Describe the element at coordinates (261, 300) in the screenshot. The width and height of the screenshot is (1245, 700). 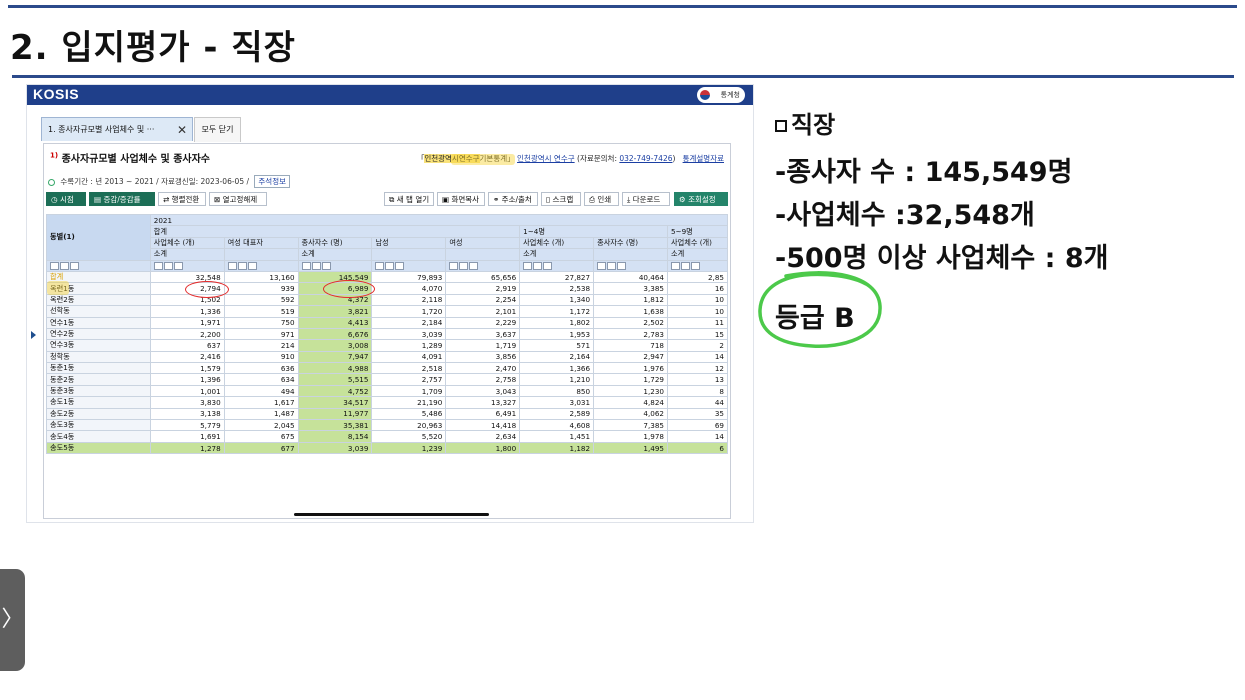
I see `table-cell: 592` at that location.